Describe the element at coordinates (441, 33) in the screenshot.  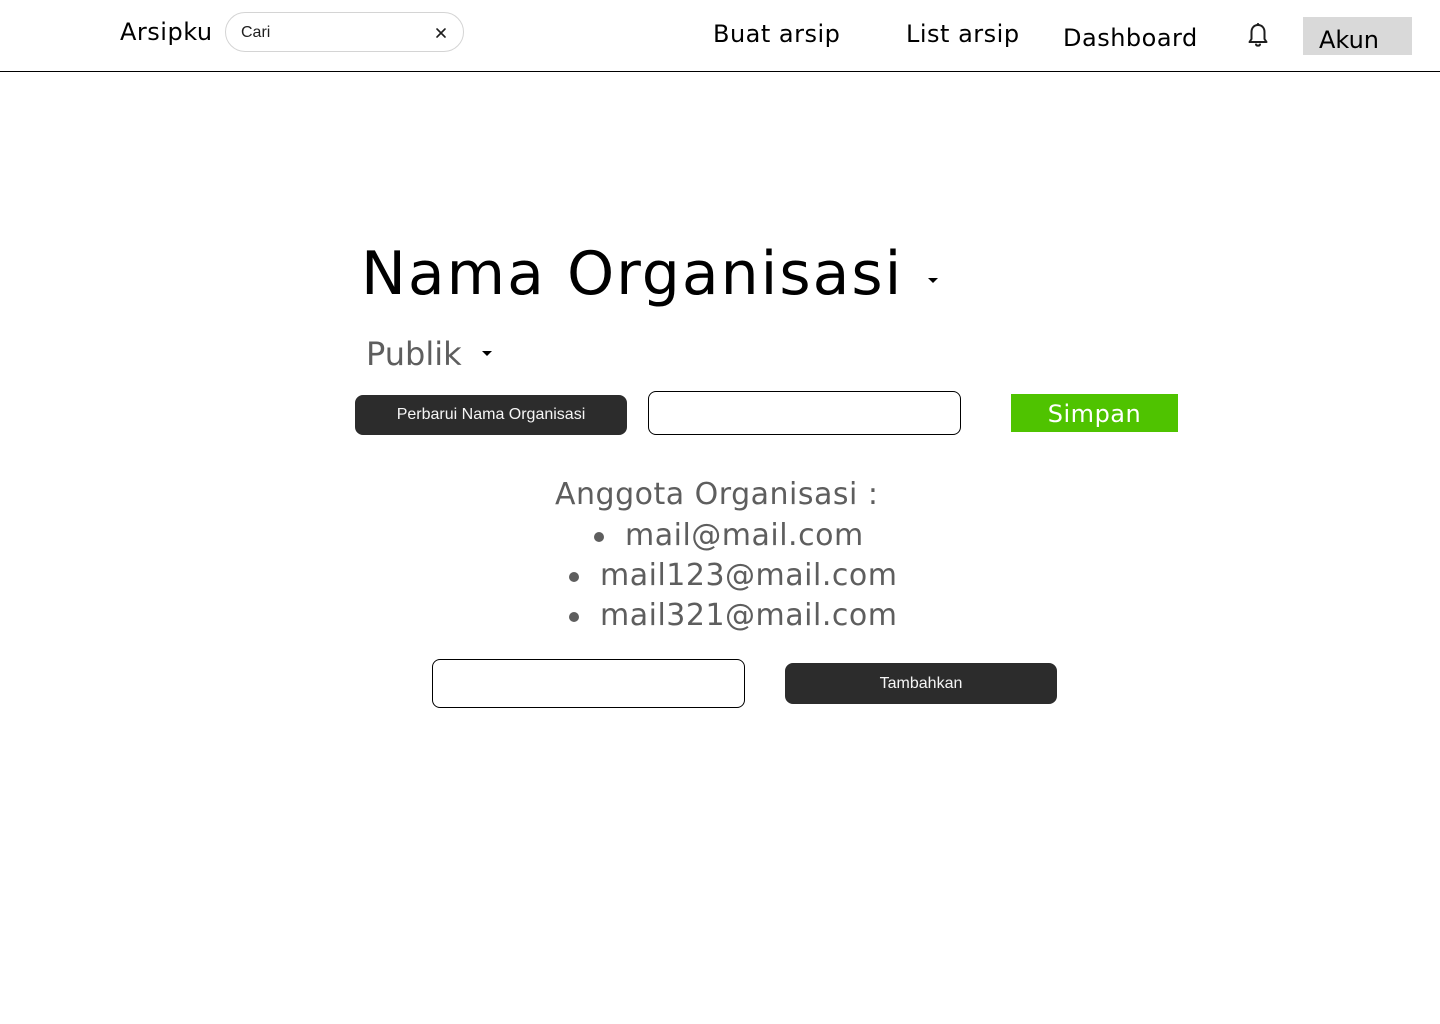
I see `close-icon` at that location.